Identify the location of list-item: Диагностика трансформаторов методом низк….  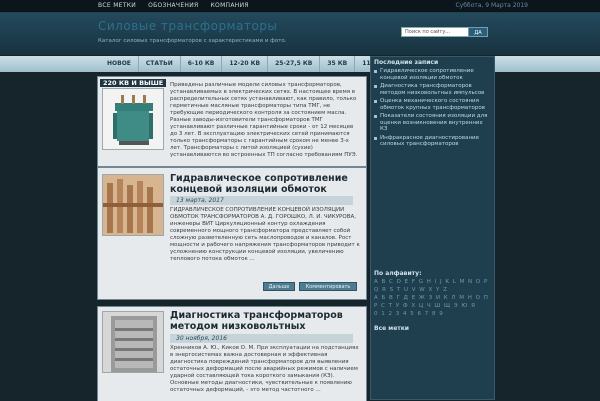
(432, 89).